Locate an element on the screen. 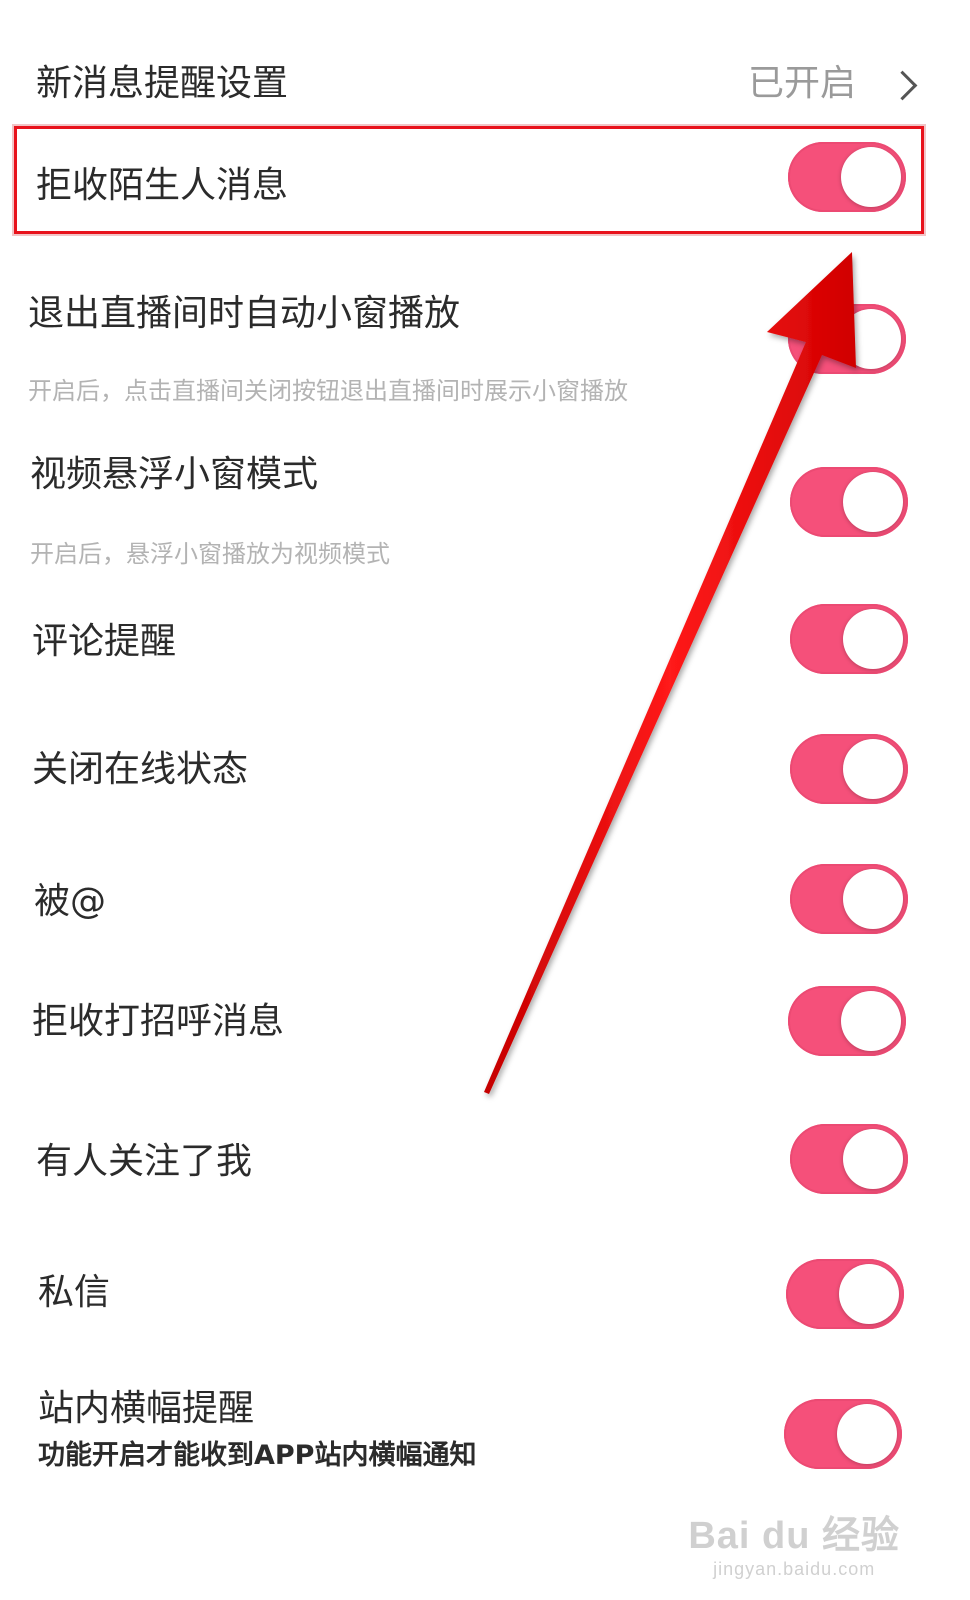 The image size is (970, 1600). hide-online-toggle is located at coordinates (849, 769).